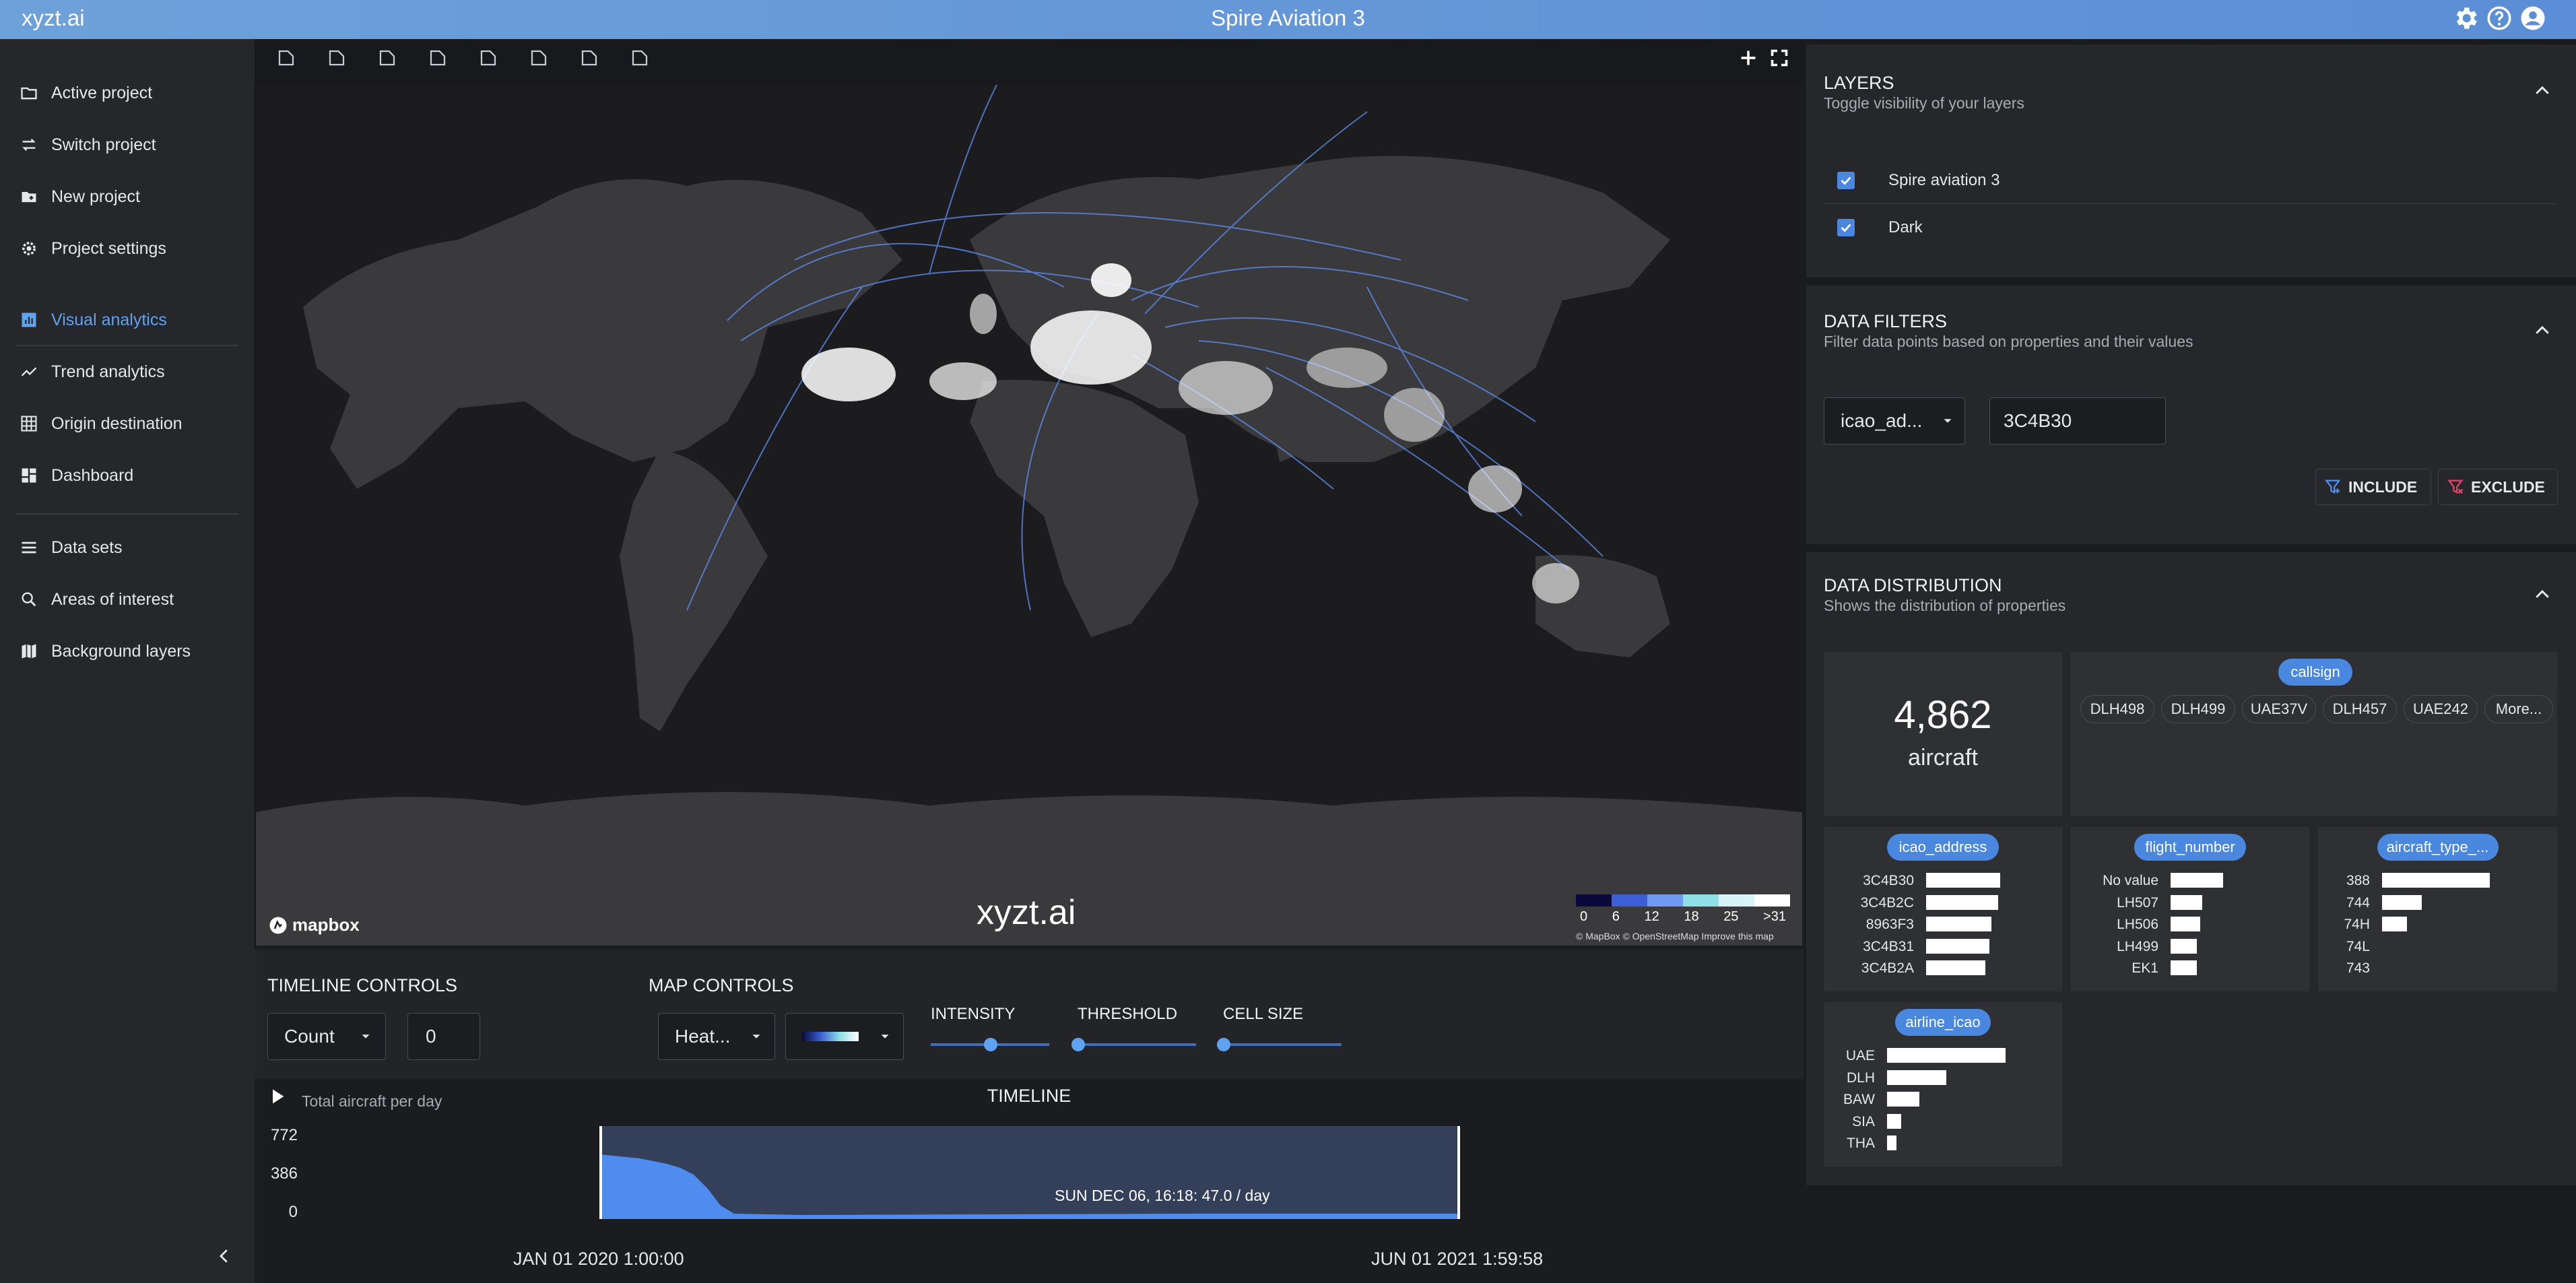  I want to click on sidebar-item-visual-analytics: Visual analytics, so click(127, 320).